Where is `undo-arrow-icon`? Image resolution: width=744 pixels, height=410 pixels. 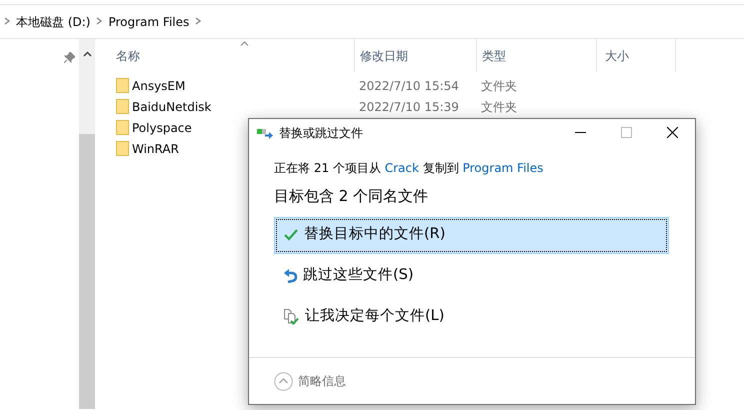
undo-arrow-icon is located at coordinates (290, 276).